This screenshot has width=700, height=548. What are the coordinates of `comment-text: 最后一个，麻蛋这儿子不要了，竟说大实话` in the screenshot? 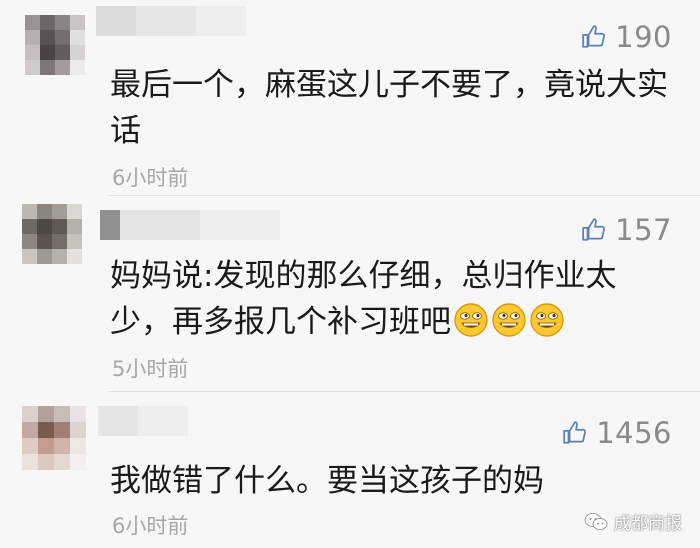 It's located at (389, 108).